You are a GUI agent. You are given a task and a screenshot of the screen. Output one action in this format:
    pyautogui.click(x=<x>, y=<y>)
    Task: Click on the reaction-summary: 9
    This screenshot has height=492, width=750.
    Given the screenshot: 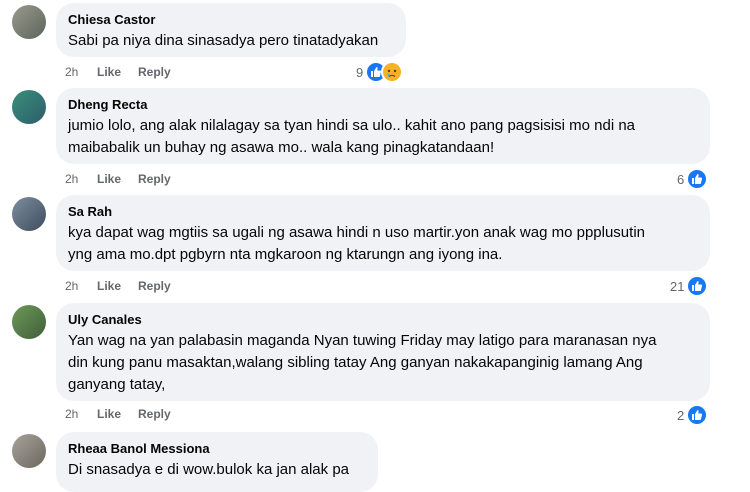 What is the action you would take?
    pyautogui.click(x=380, y=72)
    